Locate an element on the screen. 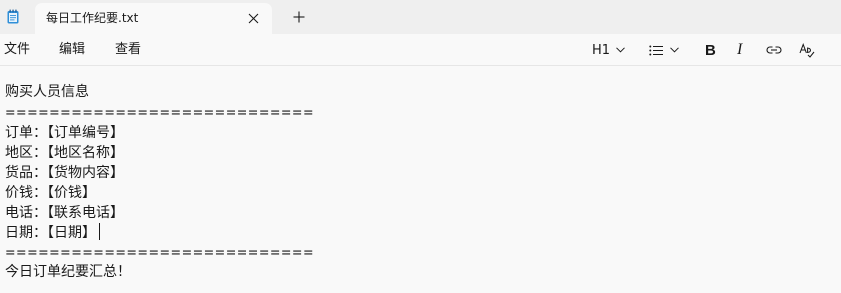  plus-icon is located at coordinates (299, 17).